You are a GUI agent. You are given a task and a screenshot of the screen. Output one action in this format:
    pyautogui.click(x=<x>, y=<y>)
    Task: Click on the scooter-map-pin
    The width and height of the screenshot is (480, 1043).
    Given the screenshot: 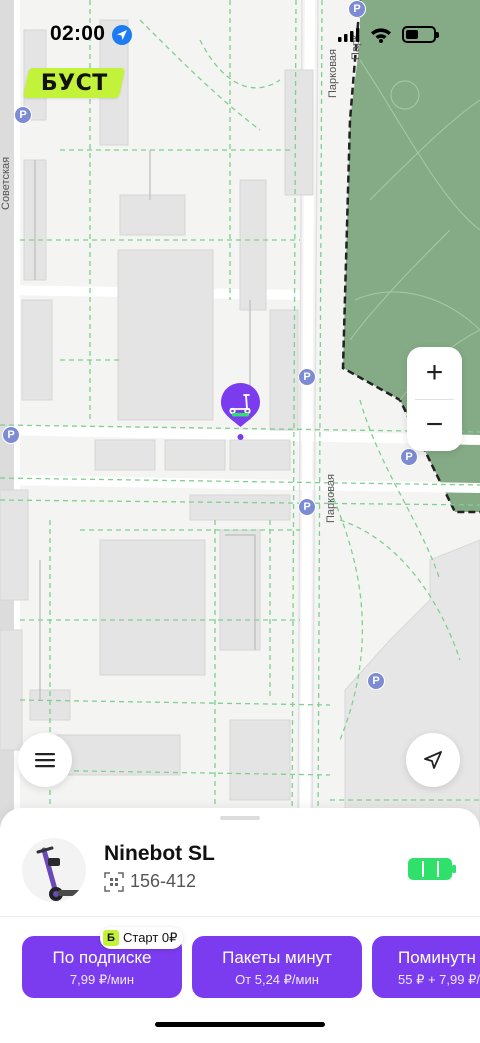 What is the action you would take?
    pyautogui.click(x=240, y=411)
    